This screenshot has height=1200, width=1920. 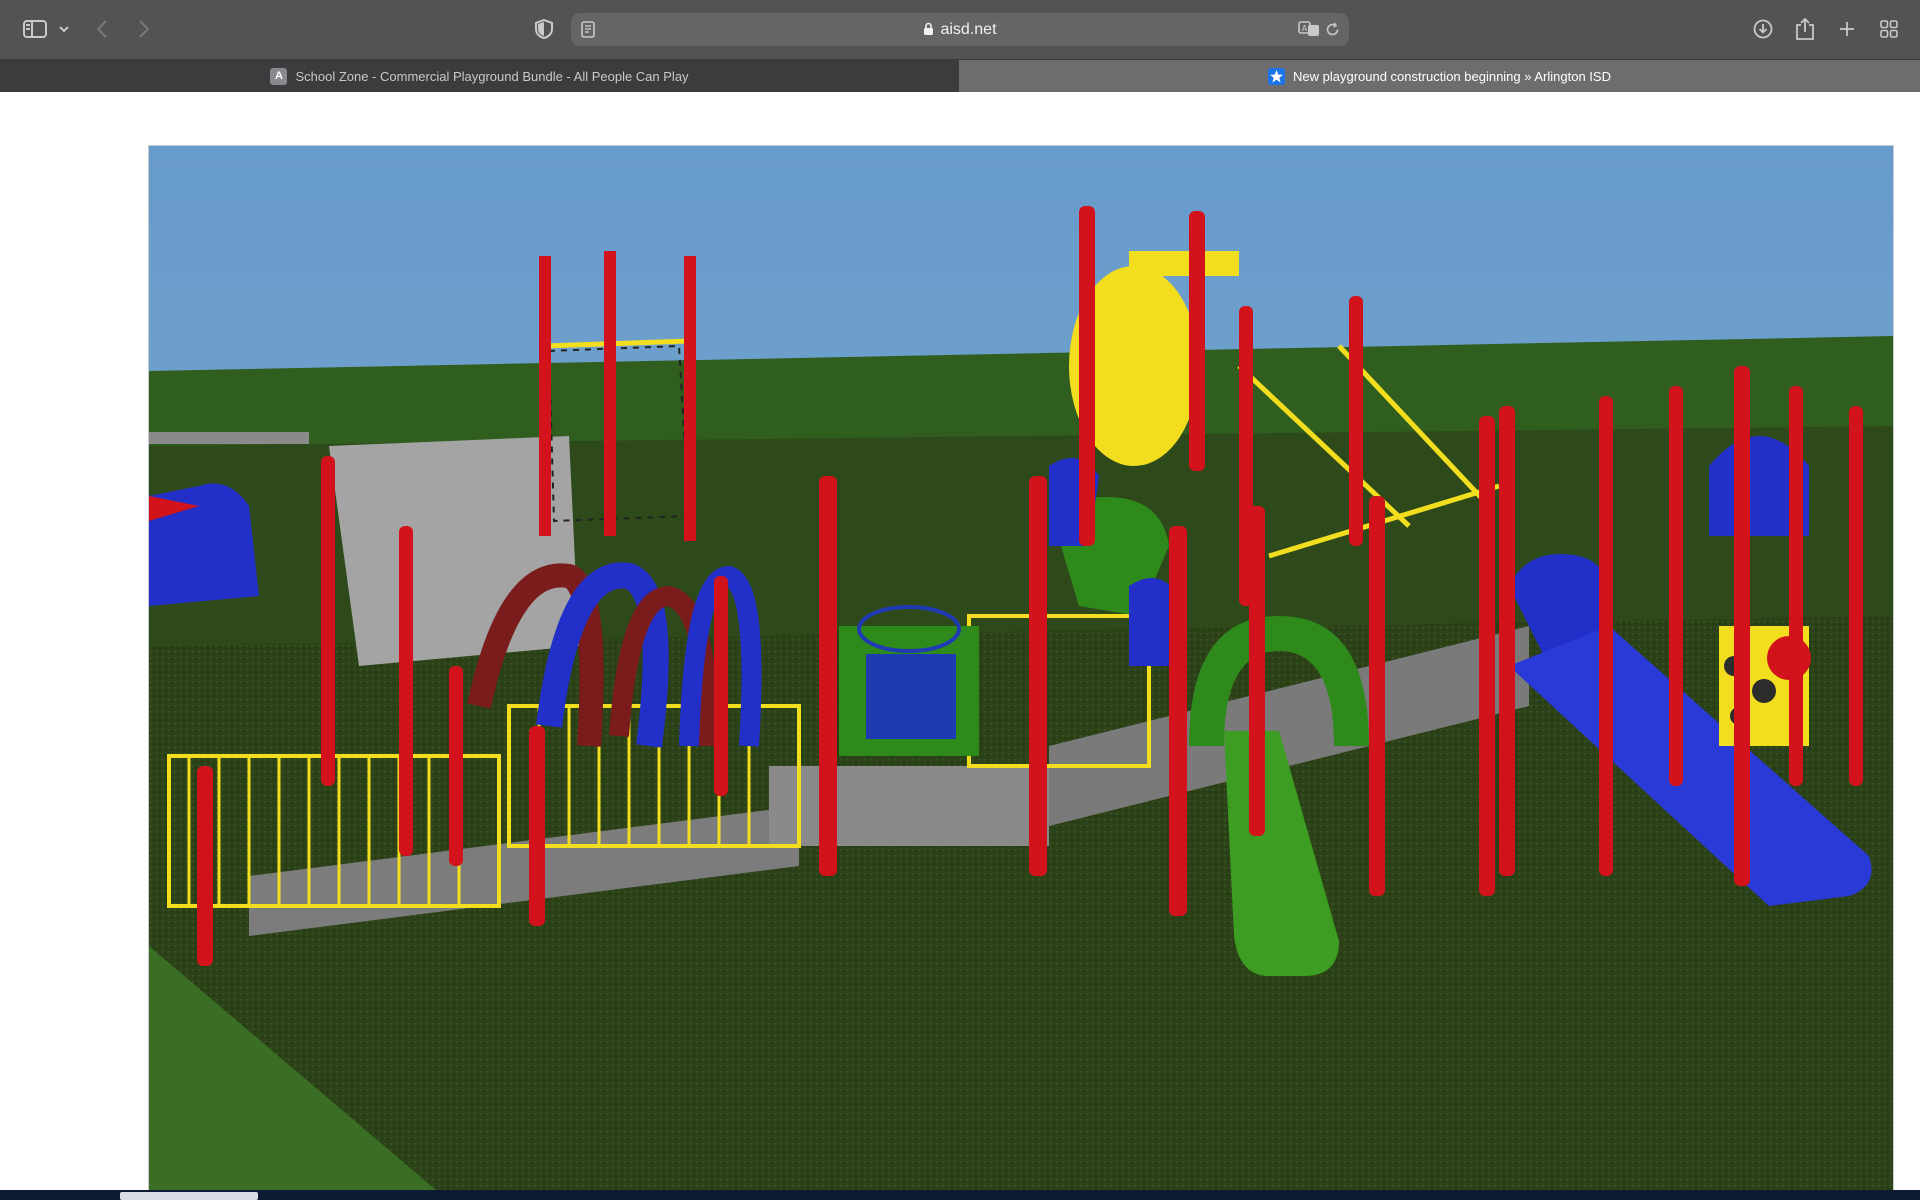 I want to click on share-icon, so click(x=1805, y=29).